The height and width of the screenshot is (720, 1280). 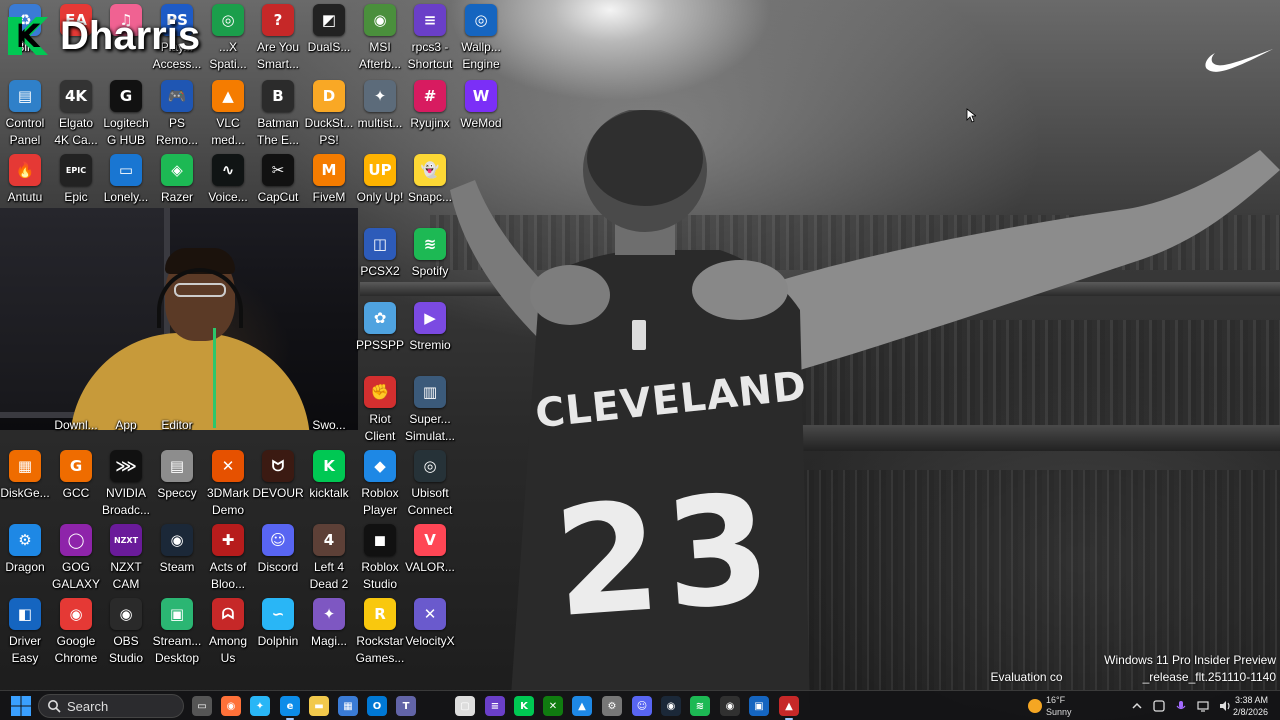 What do you see at coordinates (430, 634) in the screenshot?
I see `desktop-icon: ✕ VelocityX` at bounding box center [430, 634].